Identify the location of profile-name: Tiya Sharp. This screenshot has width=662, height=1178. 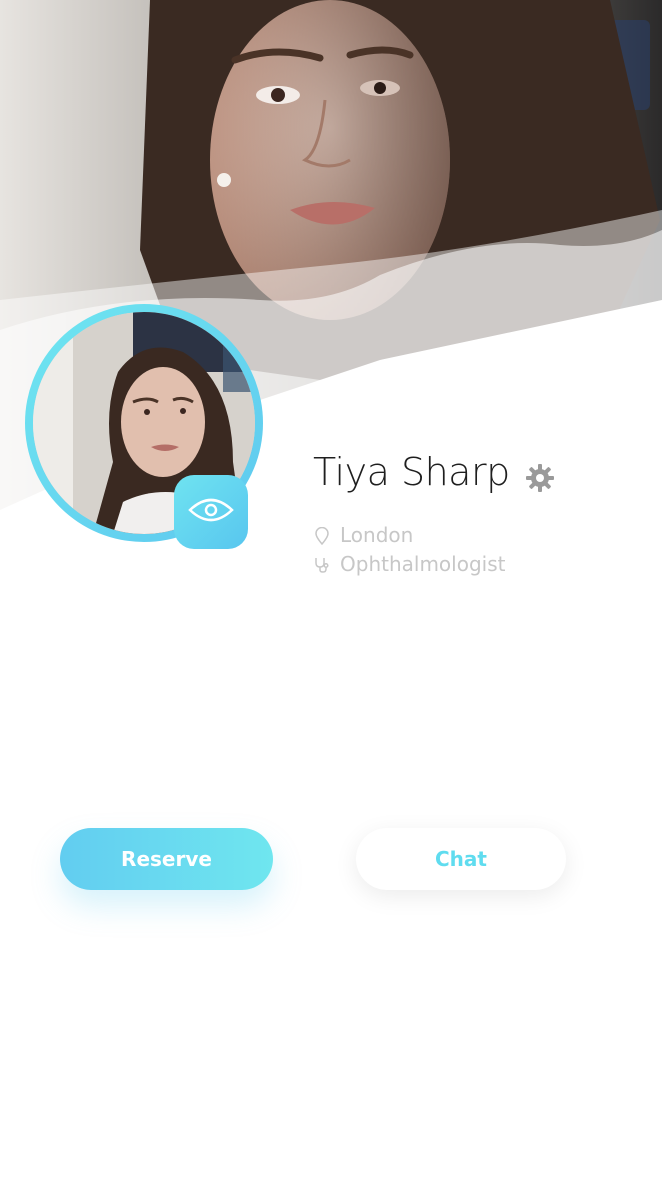
(411, 472).